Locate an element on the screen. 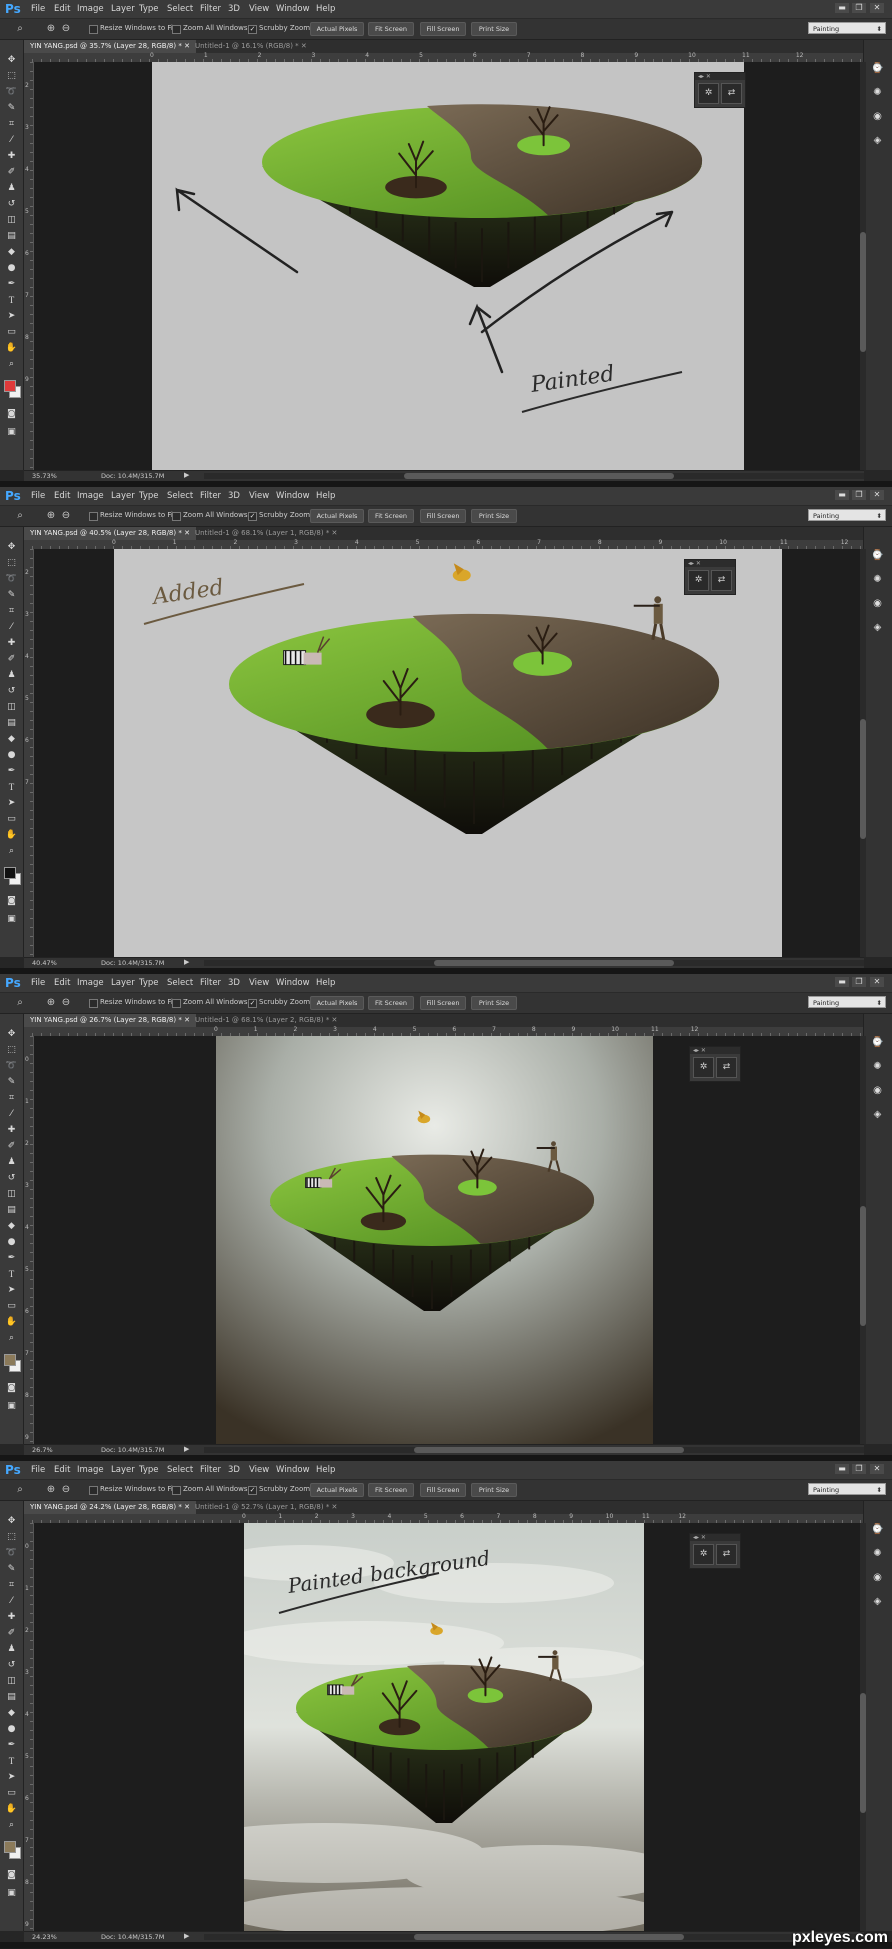 Image resolution: width=892 pixels, height=1949 pixels. vertical-scrollbar is located at coordinates (863, 1727).